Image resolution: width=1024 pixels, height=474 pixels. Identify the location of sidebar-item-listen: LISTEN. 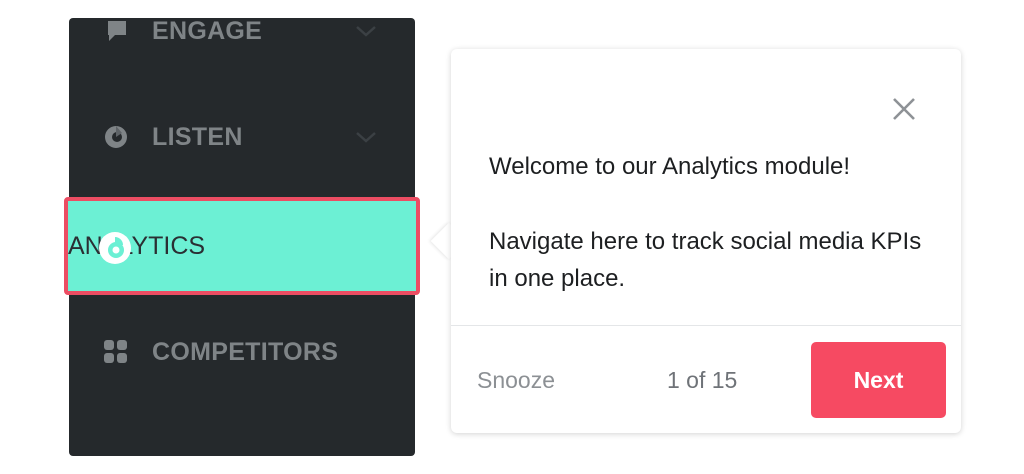
(242, 137).